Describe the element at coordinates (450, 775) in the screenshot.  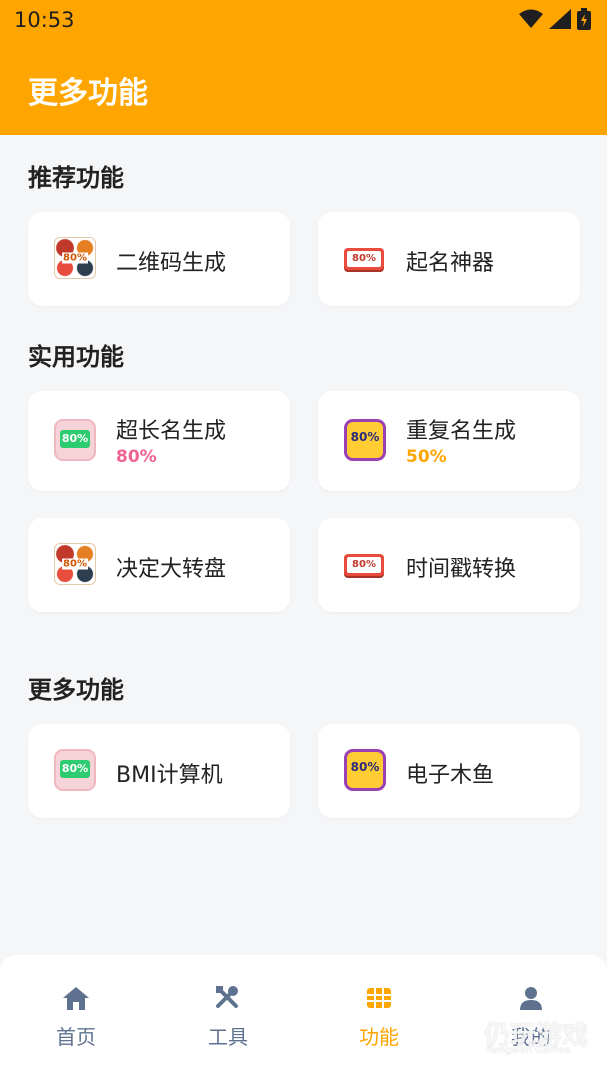
I see `feature-label: 电子木鱼` at that location.